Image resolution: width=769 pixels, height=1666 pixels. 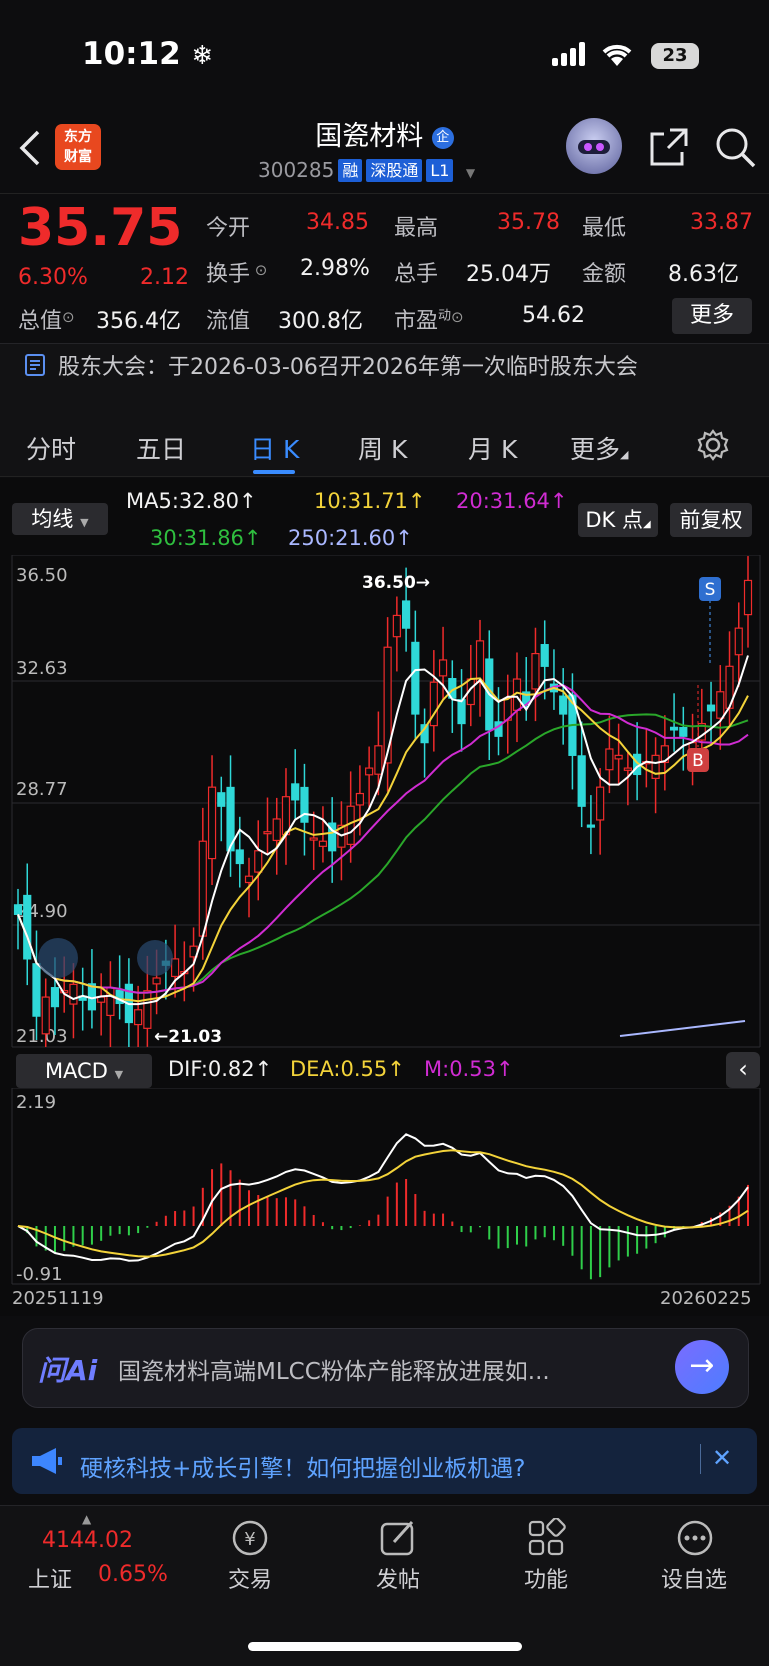 What do you see at coordinates (547, 1538) in the screenshot?
I see `apps-grid-icon` at bounding box center [547, 1538].